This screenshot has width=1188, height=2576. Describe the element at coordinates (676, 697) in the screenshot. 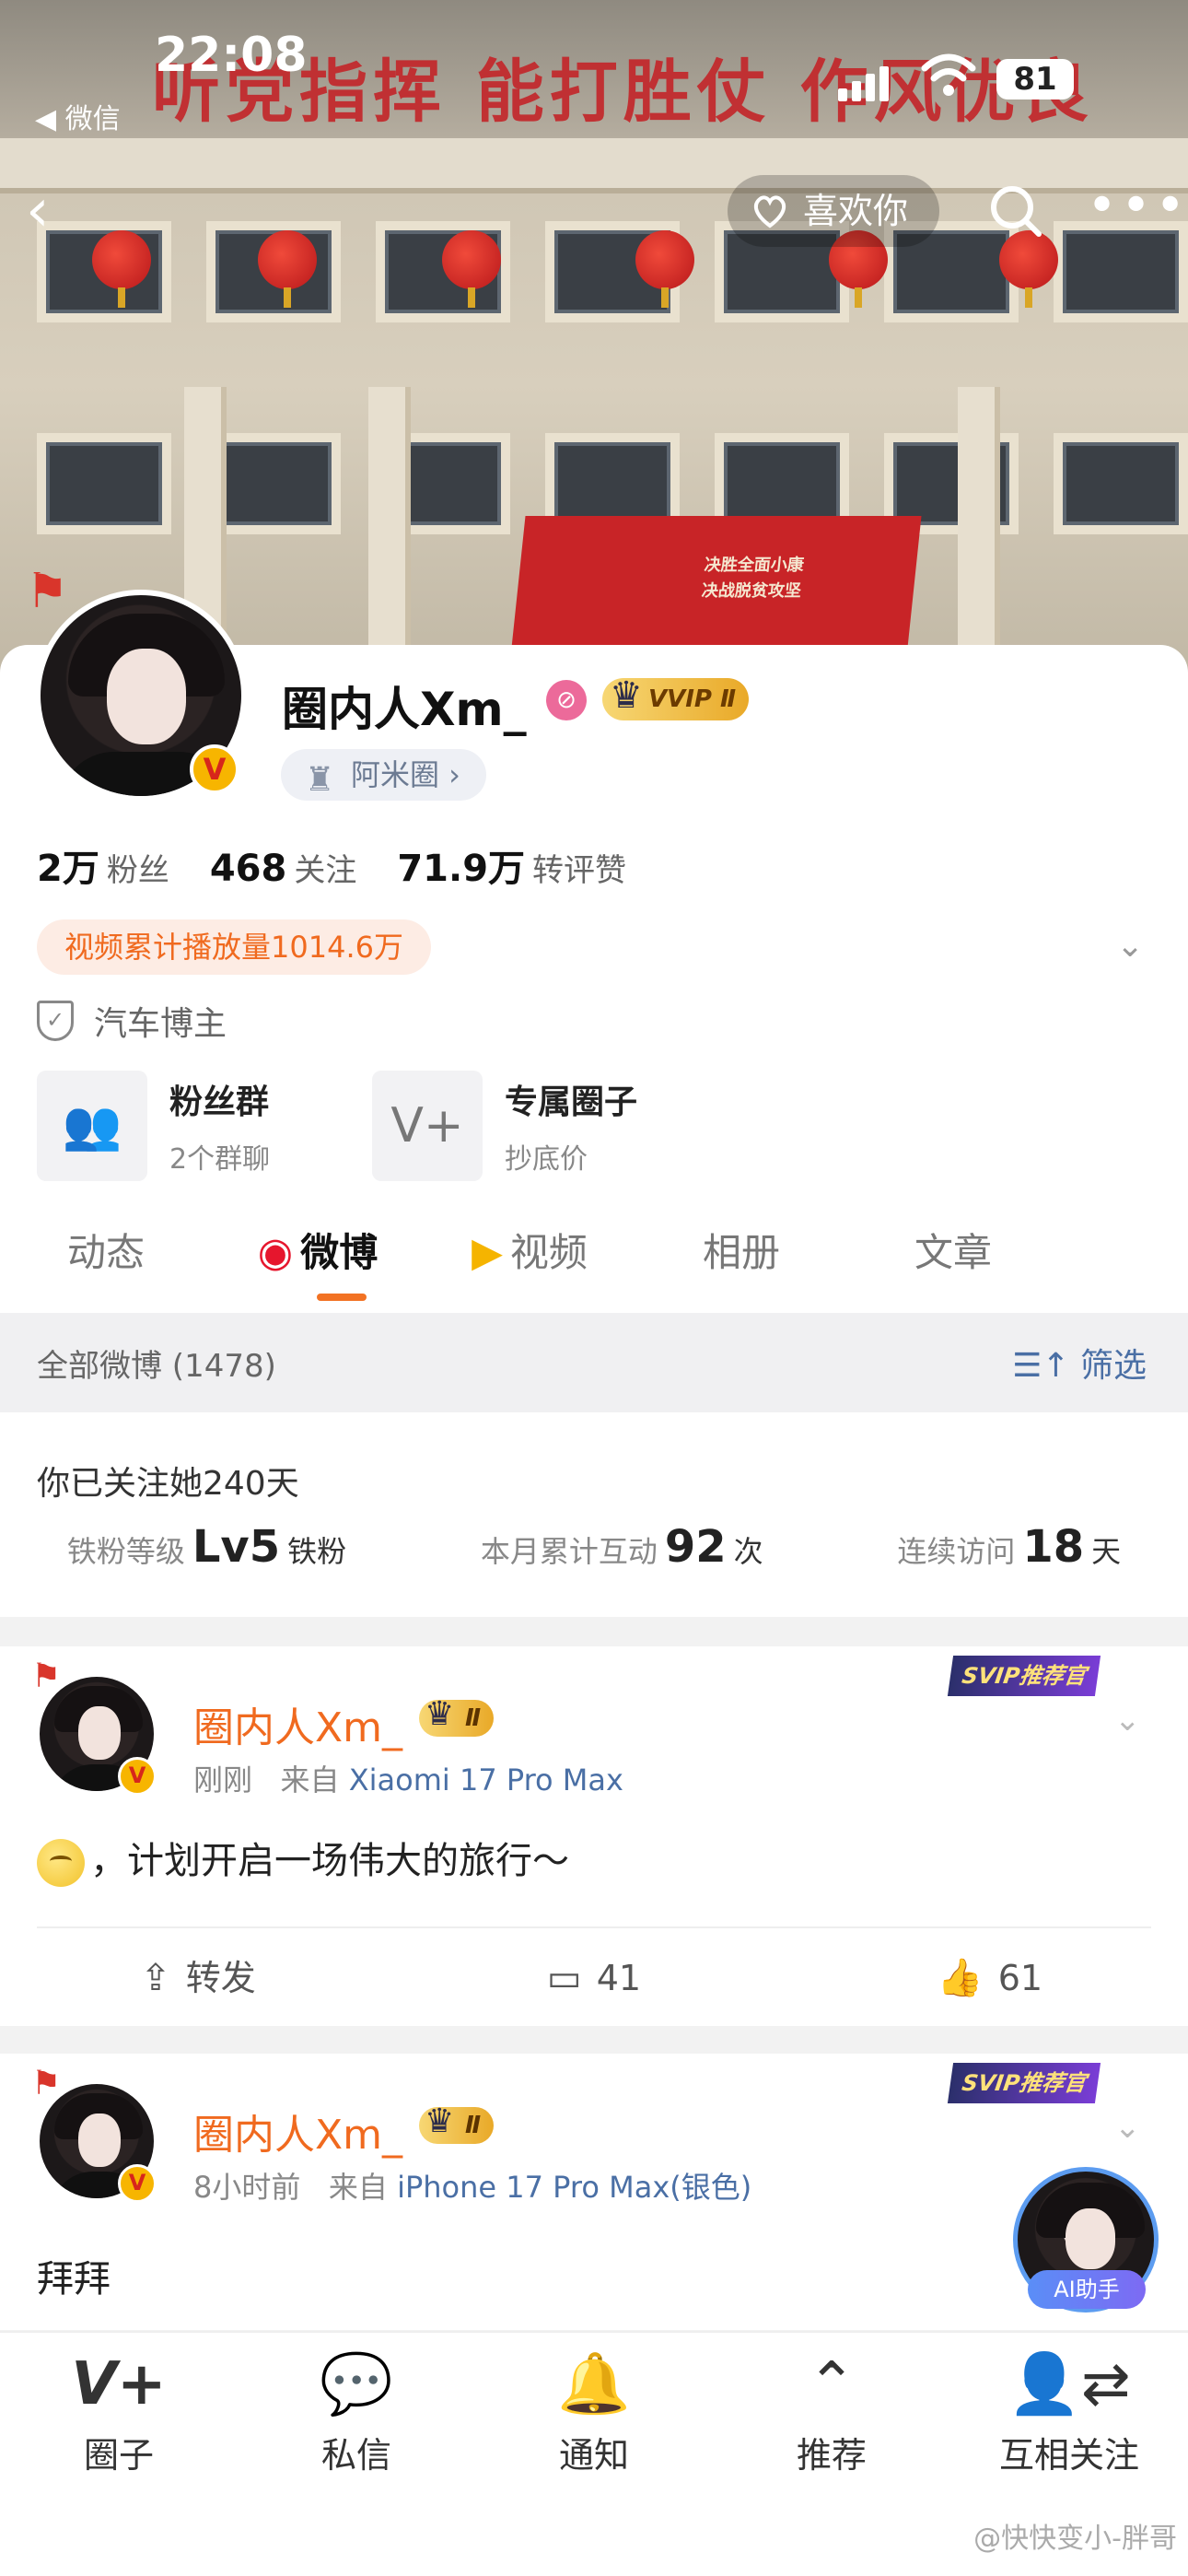

I see `vvip-badge: VVIP Ⅱ` at that location.